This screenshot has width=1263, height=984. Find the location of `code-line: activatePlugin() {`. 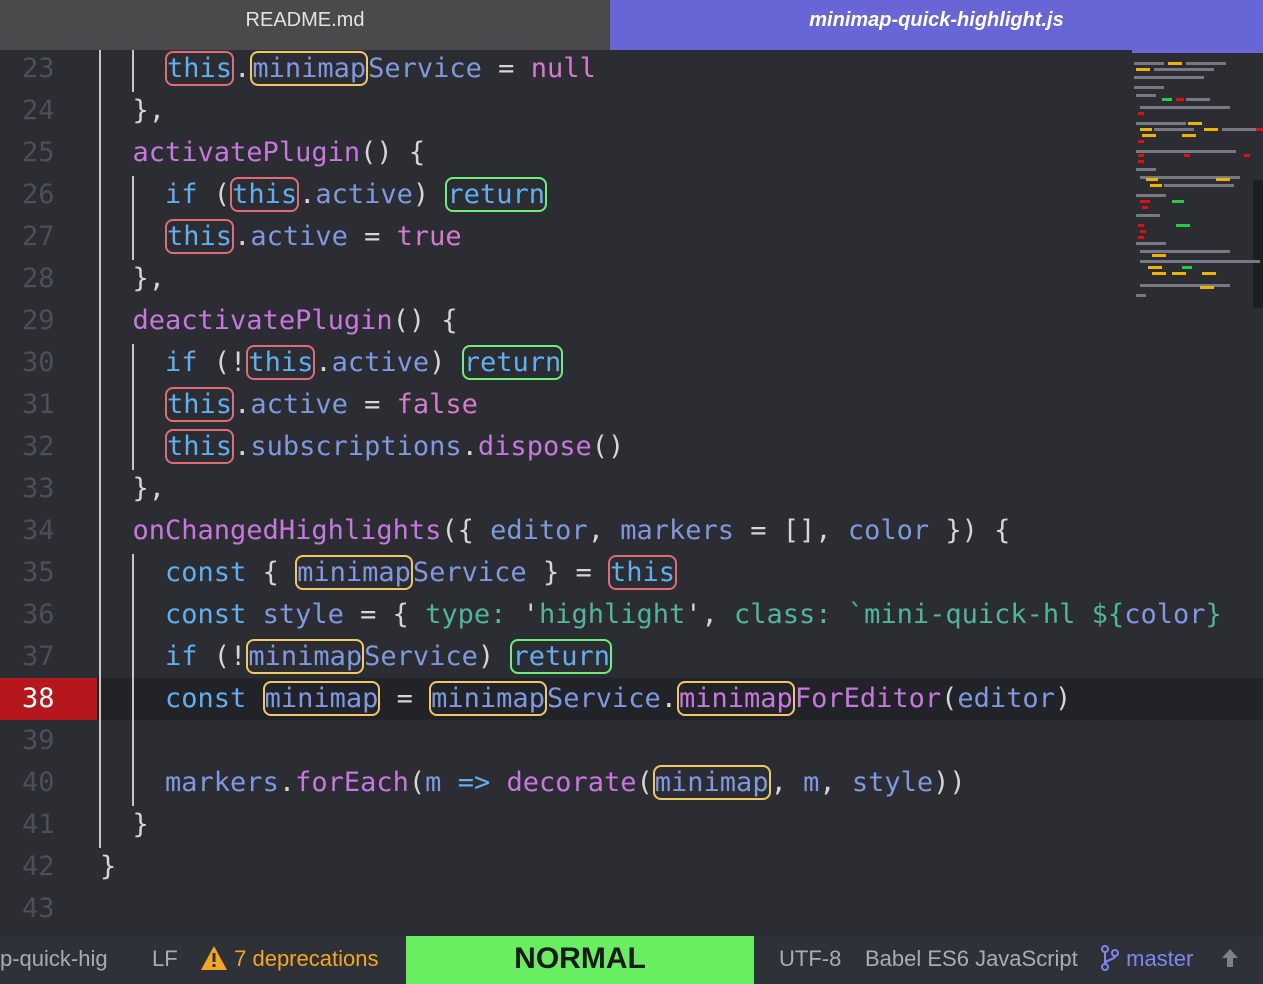

code-line: activatePlugin() { is located at coordinates (263, 153).